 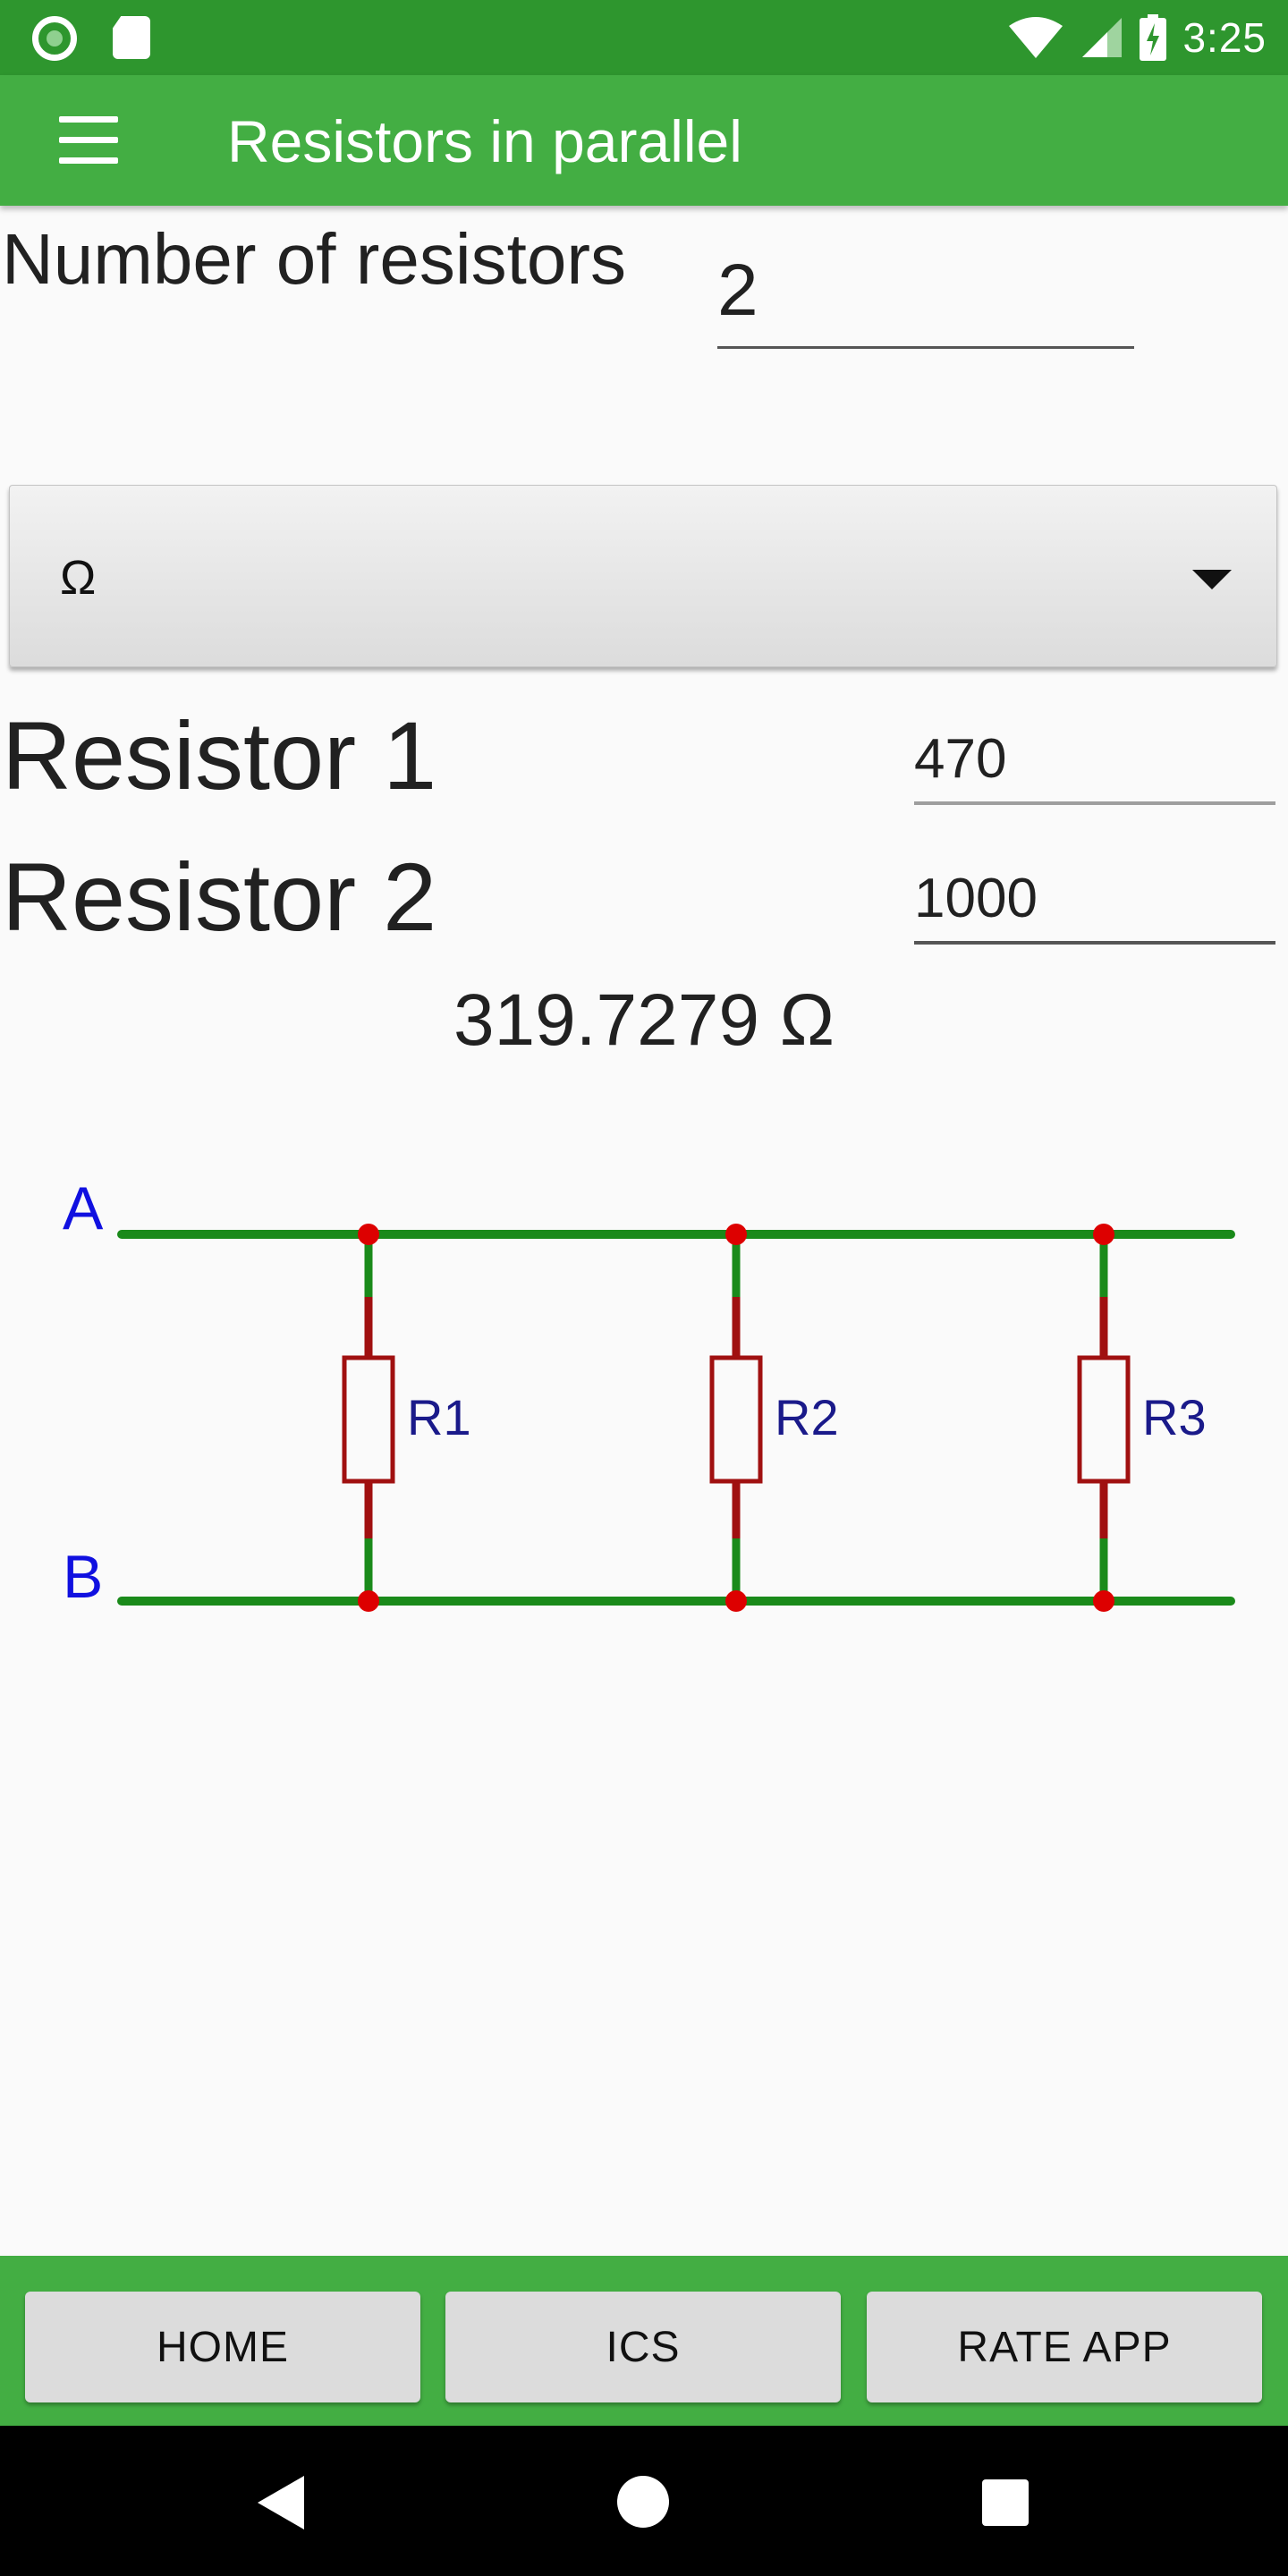 What do you see at coordinates (925, 294) in the screenshot?
I see `number-of-resistors-input` at bounding box center [925, 294].